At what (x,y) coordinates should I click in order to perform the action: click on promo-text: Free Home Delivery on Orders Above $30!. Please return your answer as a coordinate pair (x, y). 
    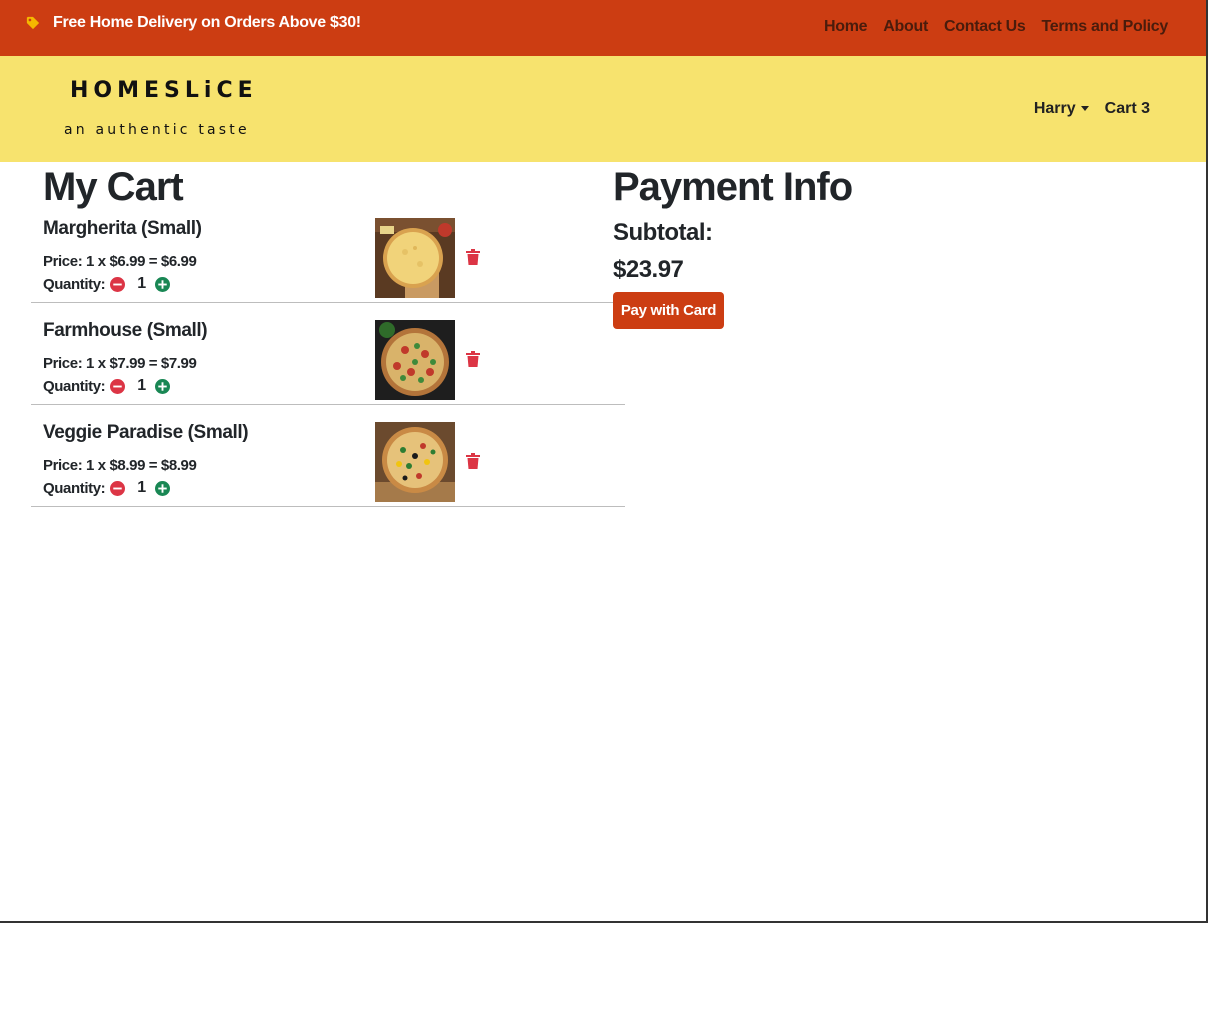
    Looking at the image, I should click on (207, 22).